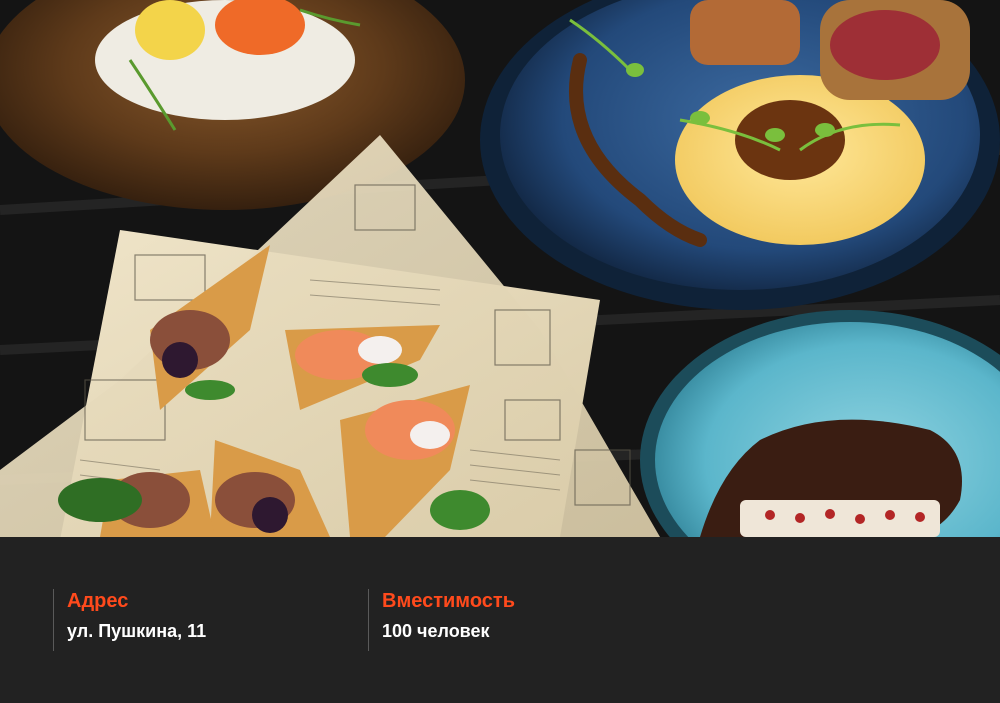 This screenshot has height=703, width=1000. What do you see at coordinates (441, 620) in the screenshot?
I see `capacity-block: Вместимость 100 человек` at bounding box center [441, 620].